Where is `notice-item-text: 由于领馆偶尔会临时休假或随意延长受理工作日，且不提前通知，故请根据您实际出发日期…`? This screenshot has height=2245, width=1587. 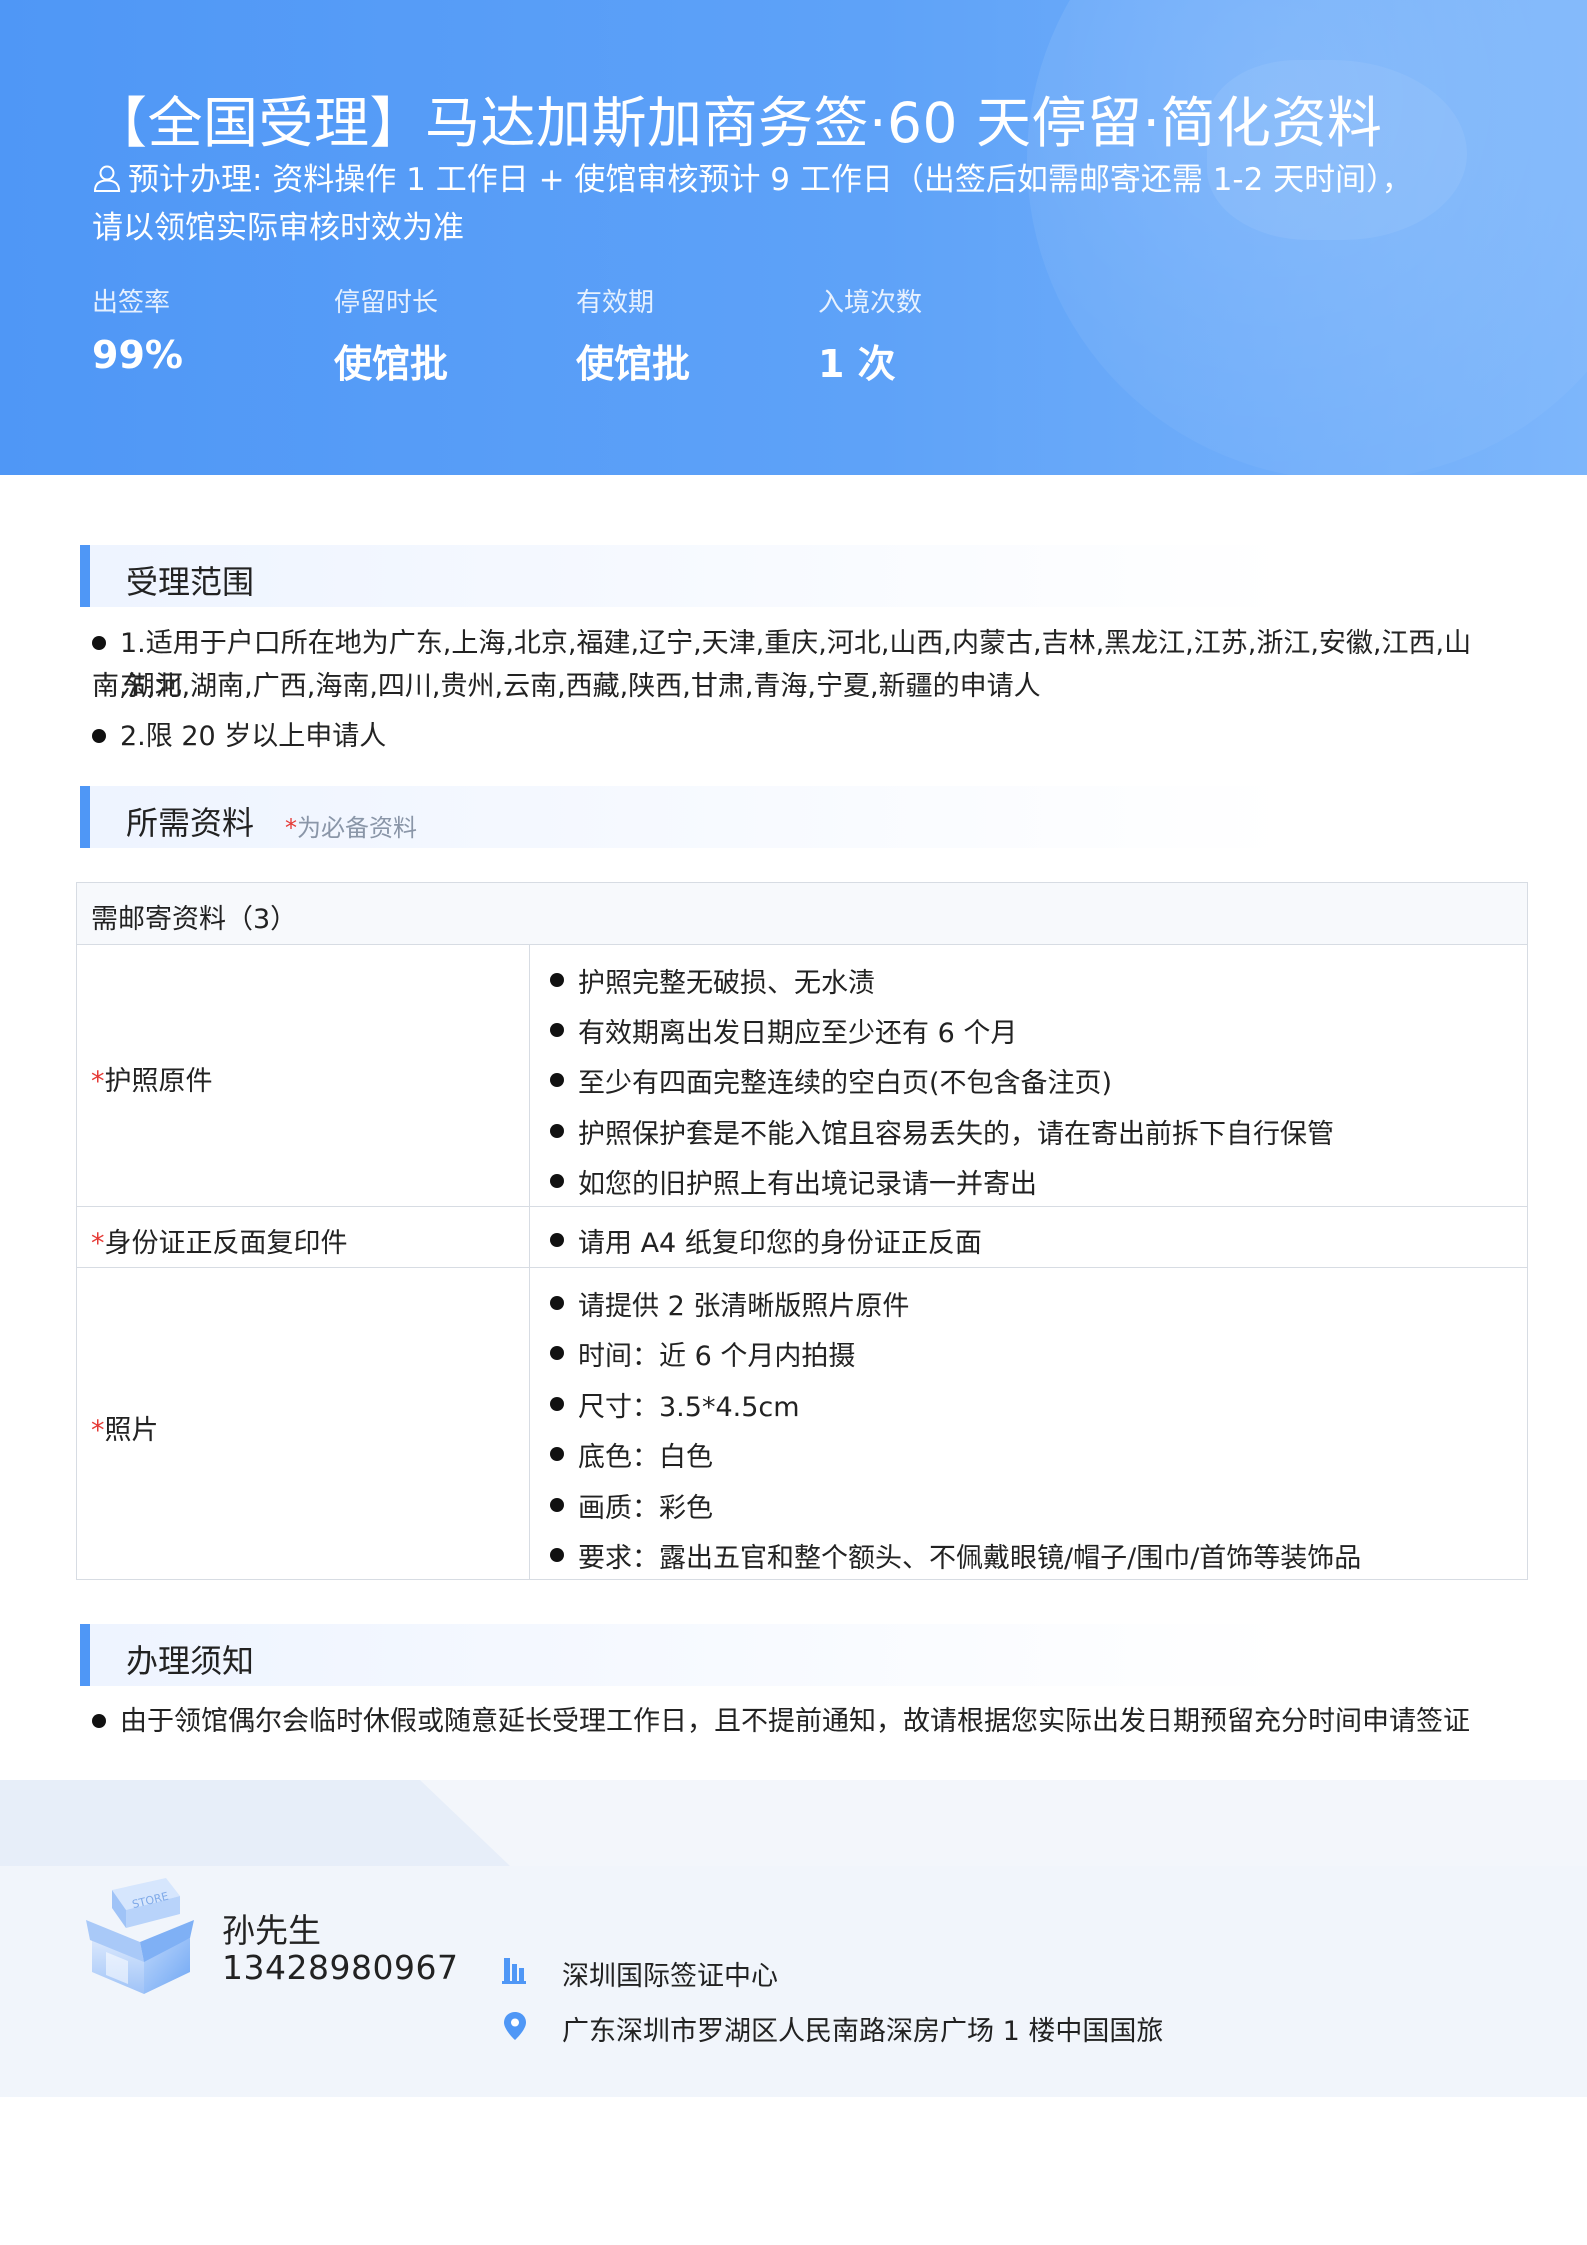
notice-item-text: 由于领馆偶尔会临时休假或随意延长受理工作日，且不提前通知，故请根据您实际出发日期… is located at coordinates (795, 1721).